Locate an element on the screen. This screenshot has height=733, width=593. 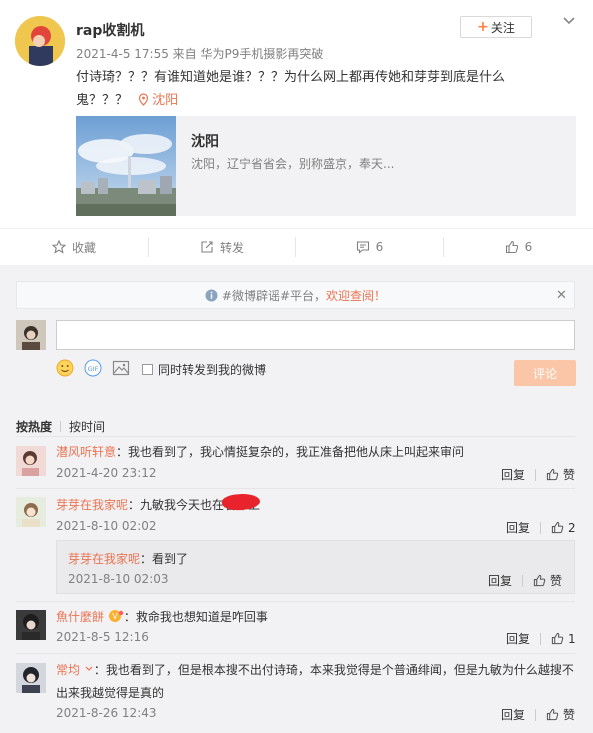
like-count: 6 is located at coordinates (528, 247).